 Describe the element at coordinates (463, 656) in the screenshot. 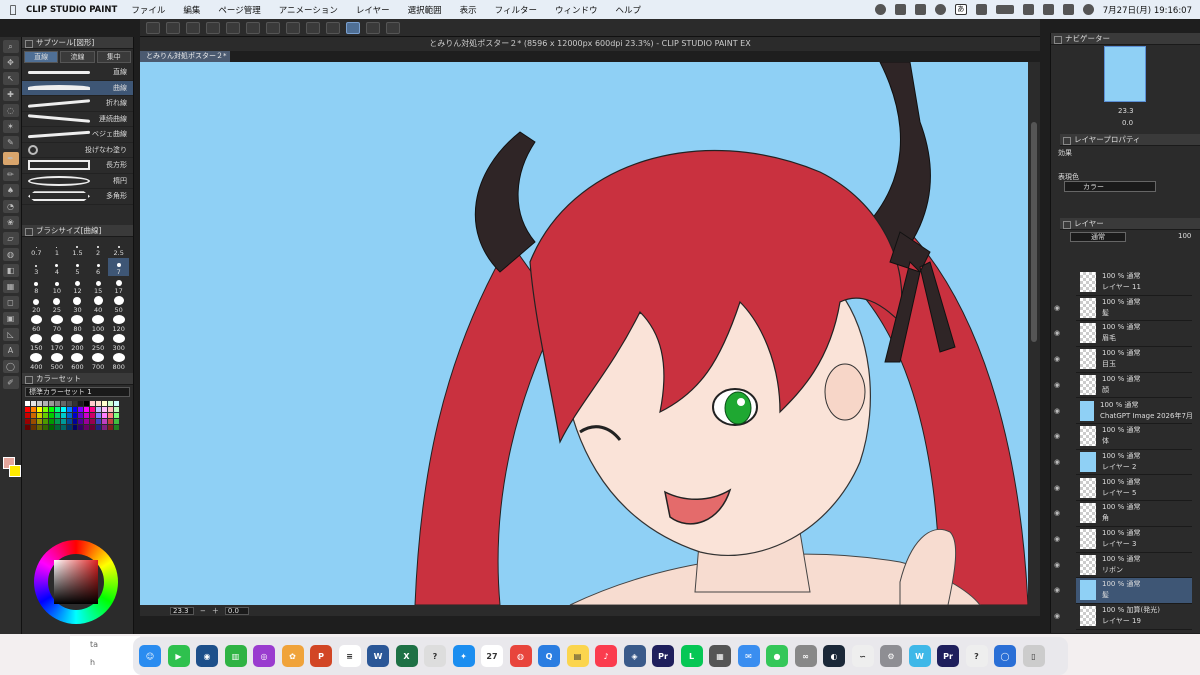

I see `safari-icon: ✦` at that location.